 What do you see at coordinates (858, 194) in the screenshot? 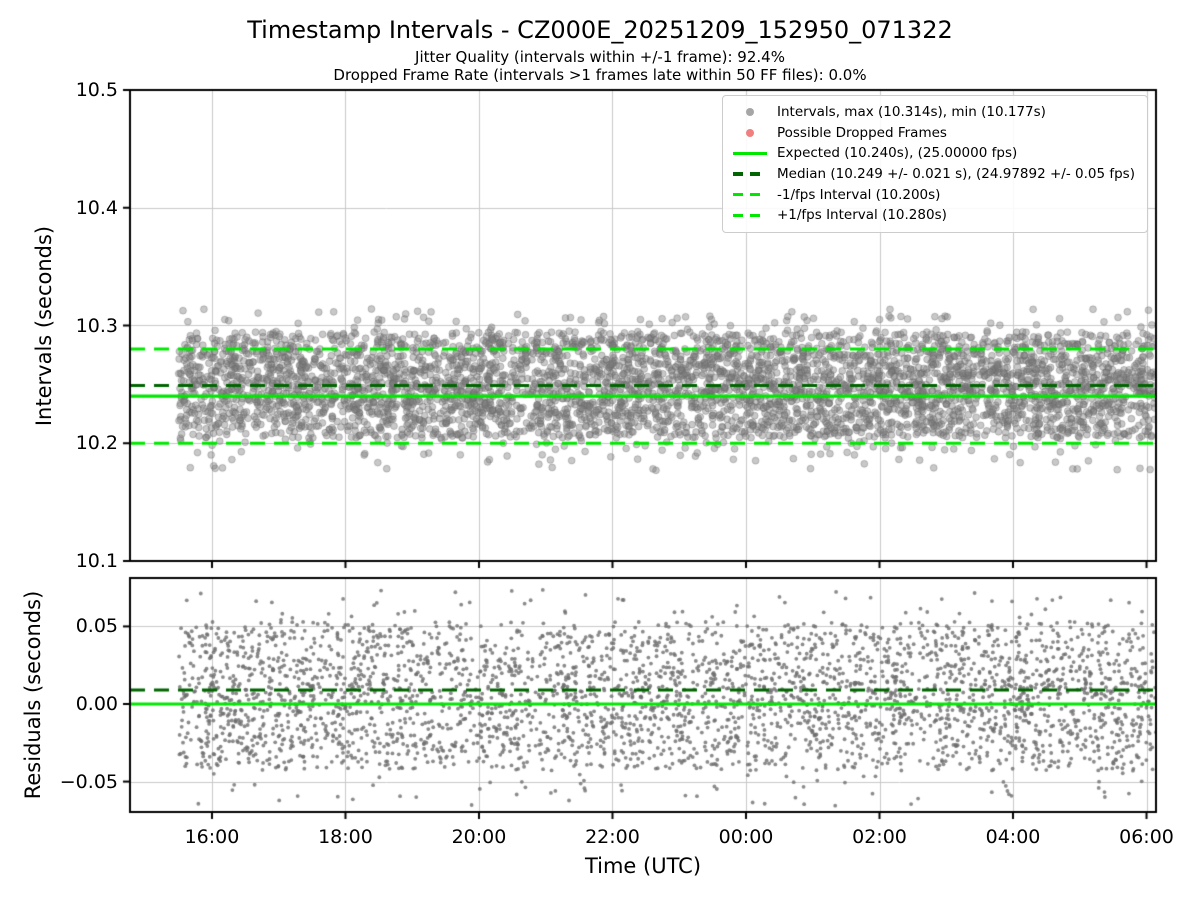
I see `legend-item-label: -1/fps Interval (10.200s)` at bounding box center [858, 194].